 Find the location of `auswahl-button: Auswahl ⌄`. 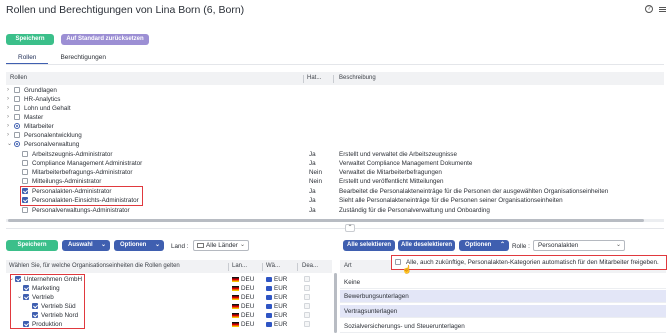

auswahl-button: Auswahl ⌄ is located at coordinates (86, 245).